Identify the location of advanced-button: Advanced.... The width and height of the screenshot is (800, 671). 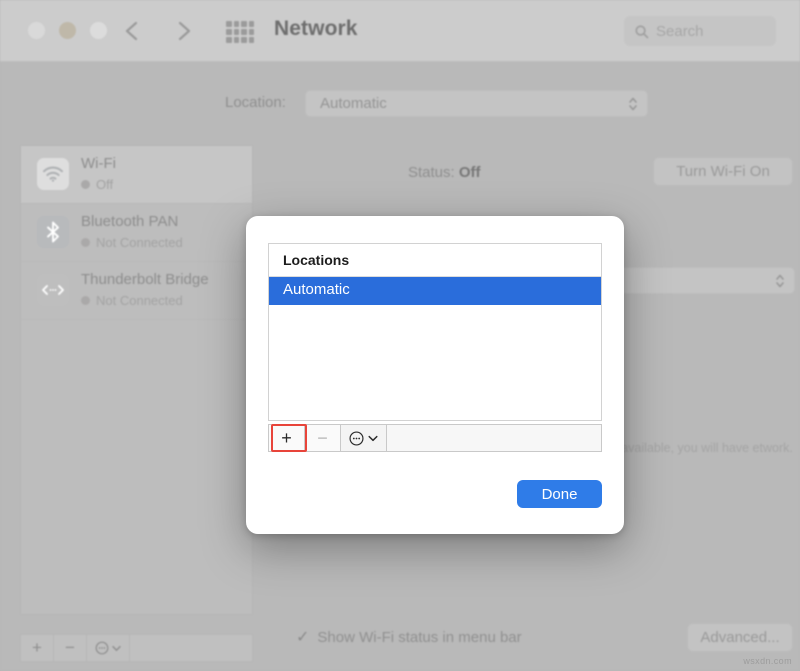
(740, 637).